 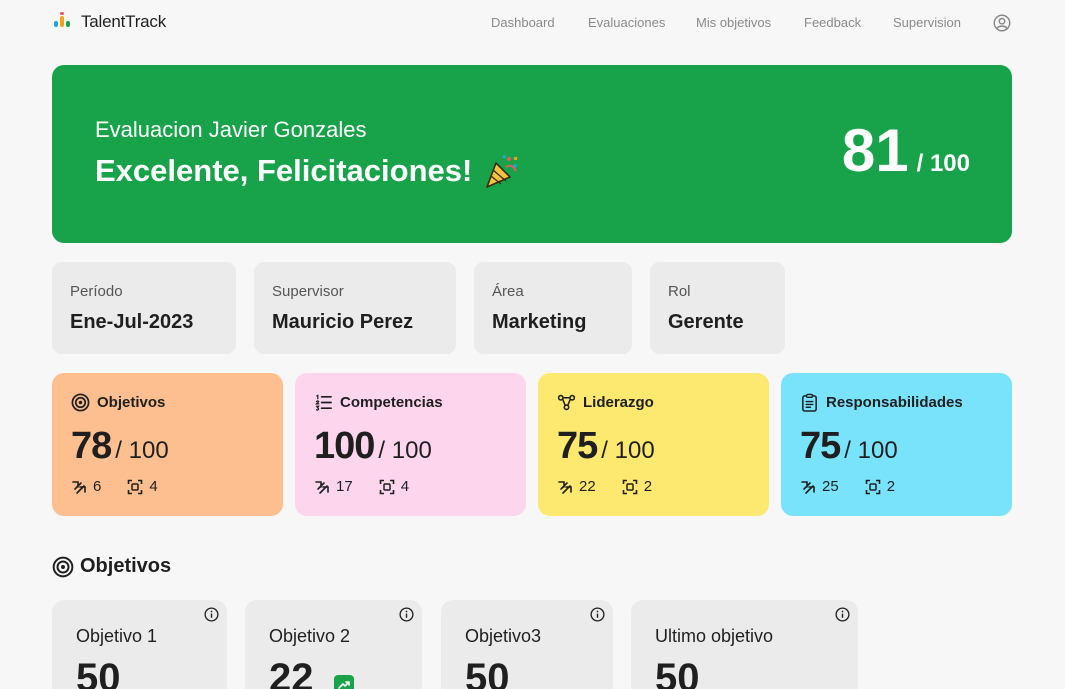 What do you see at coordinates (679, 291) in the screenshot?
I see `info-label: Rol` at bounding box center [679, 291].